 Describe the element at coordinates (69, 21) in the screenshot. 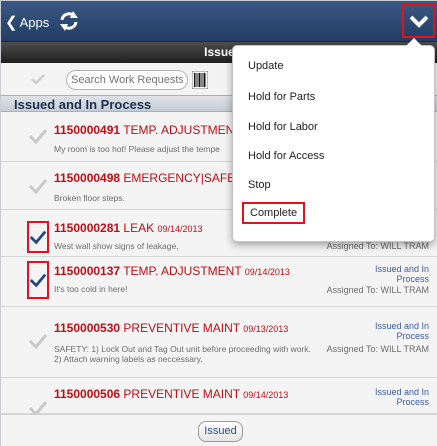

I see `refresh-icon` at that location.